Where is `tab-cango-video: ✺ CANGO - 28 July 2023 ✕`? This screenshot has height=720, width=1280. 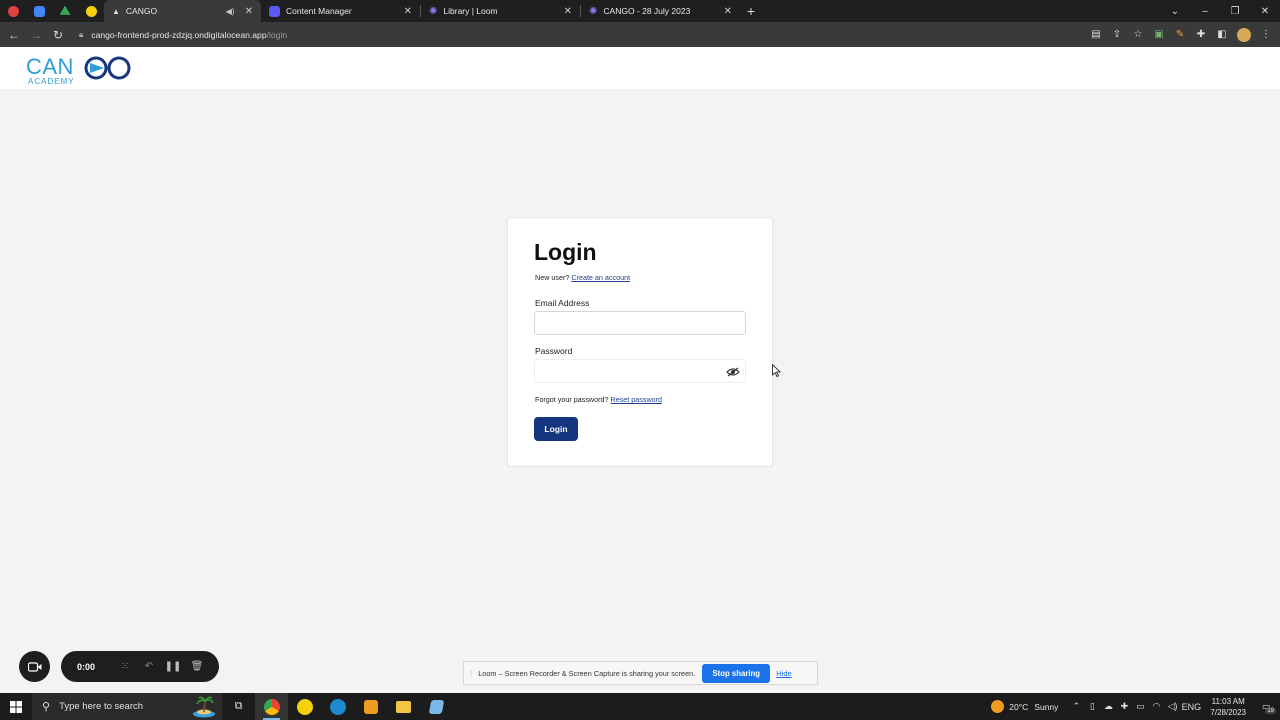 tab-cango-video: ✺ CANGO - 28 July 2023 ✕ is located at coordinates (660, 11).